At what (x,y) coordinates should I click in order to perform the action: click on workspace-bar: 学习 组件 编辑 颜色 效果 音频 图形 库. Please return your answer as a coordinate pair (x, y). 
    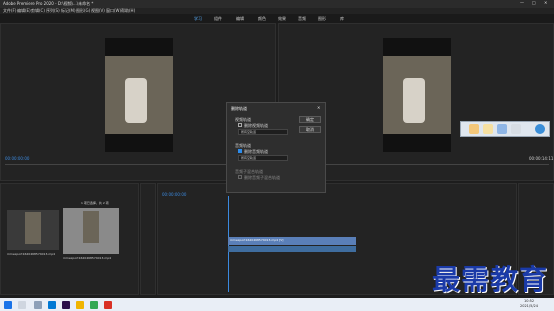
    Looking at the image, I should click on (277, 18).